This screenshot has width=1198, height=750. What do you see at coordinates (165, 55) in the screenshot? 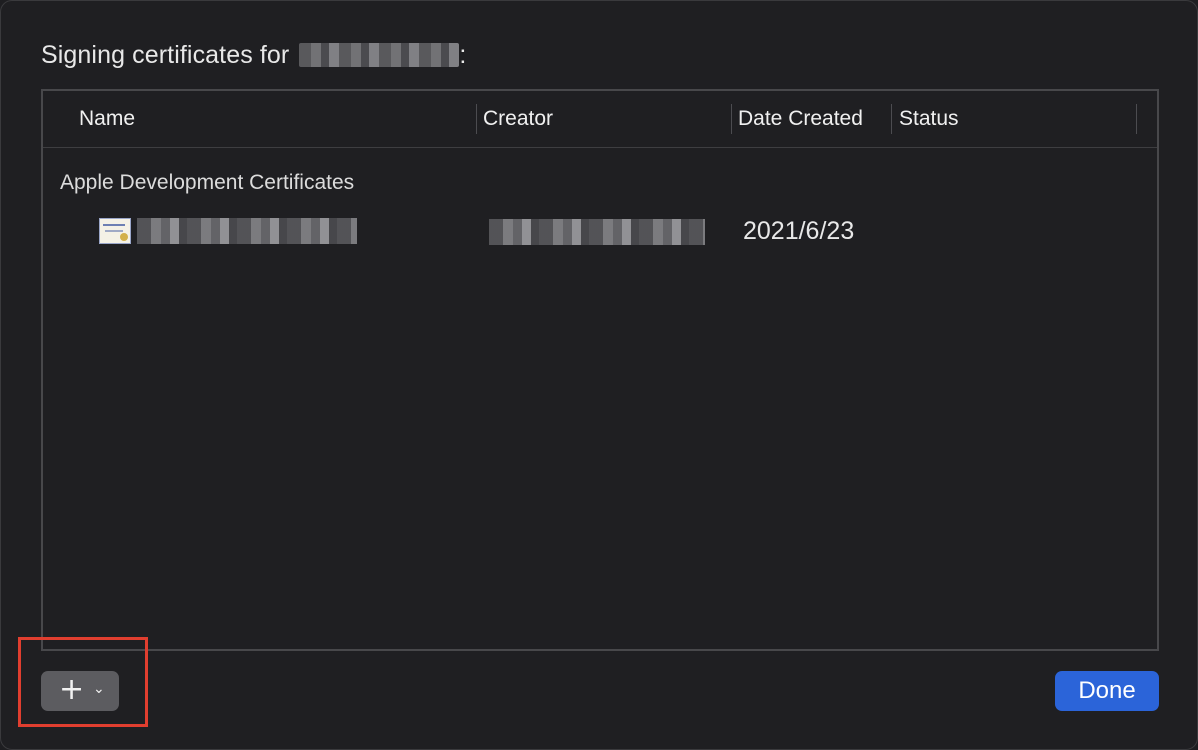
I see `dialog-title-prefix: Signing certificates for` at bounding box center [165, 55].